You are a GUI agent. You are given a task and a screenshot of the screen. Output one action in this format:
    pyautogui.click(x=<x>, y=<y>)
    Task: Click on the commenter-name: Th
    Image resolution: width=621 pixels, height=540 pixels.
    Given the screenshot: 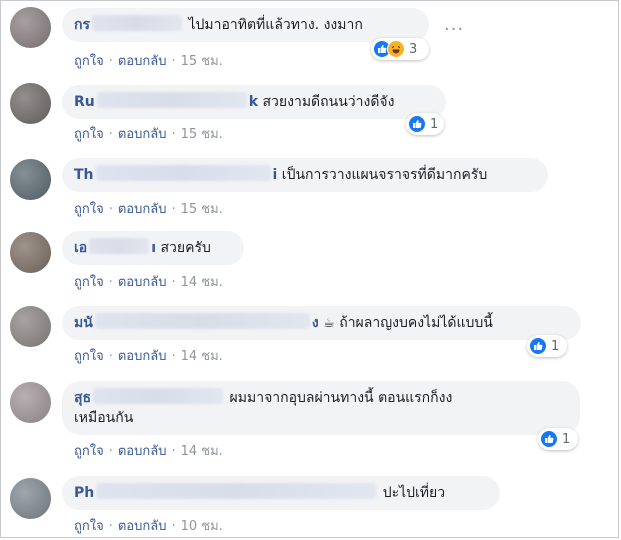 What is the action you would take?
    pyautogui.click(x=84, y=175)
    